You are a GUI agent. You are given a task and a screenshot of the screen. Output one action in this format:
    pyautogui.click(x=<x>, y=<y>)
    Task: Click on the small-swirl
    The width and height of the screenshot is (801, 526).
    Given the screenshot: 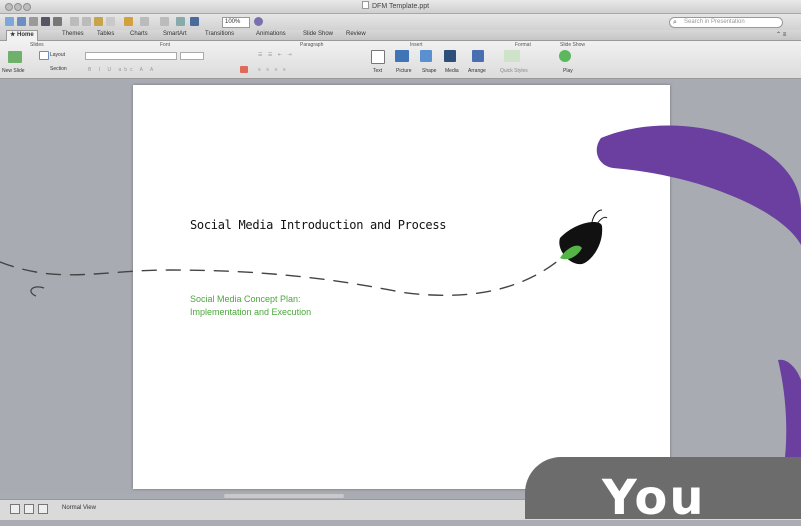 What is the action you would take?
    pyautogui.click(x=37, y=291)
    